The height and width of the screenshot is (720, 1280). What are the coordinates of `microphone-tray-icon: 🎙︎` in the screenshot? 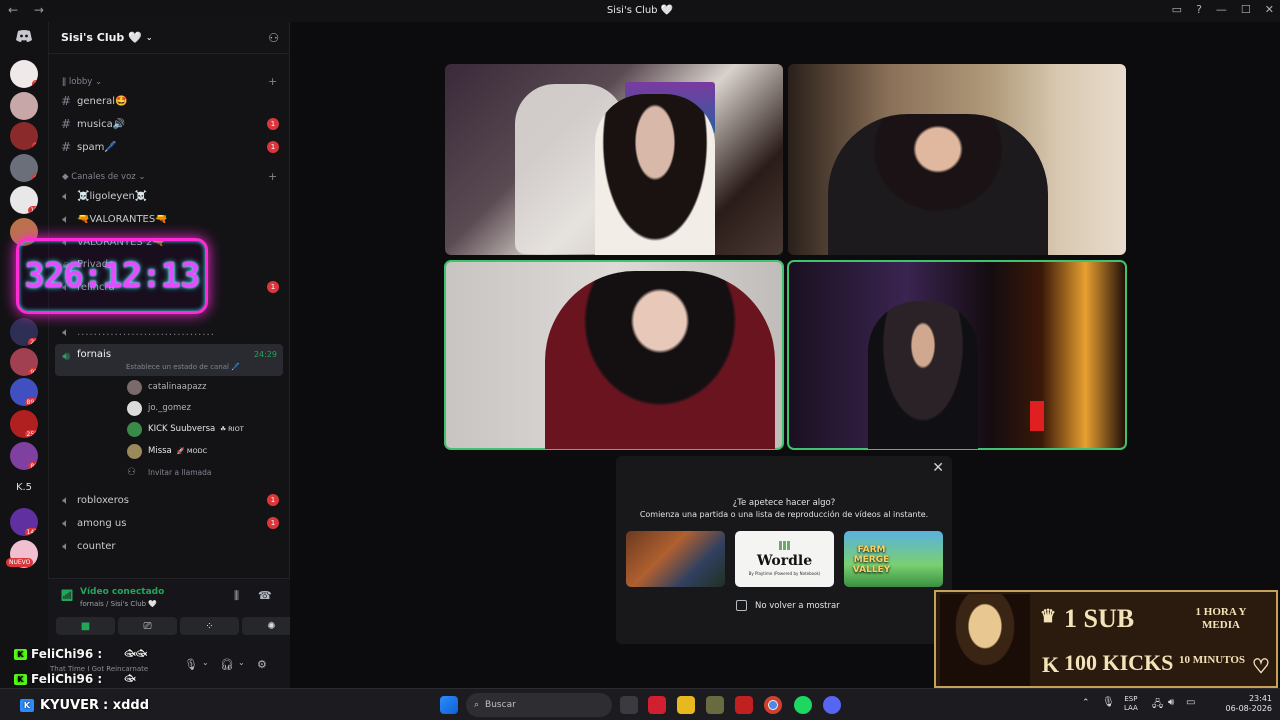 It's located at (1108, 702).